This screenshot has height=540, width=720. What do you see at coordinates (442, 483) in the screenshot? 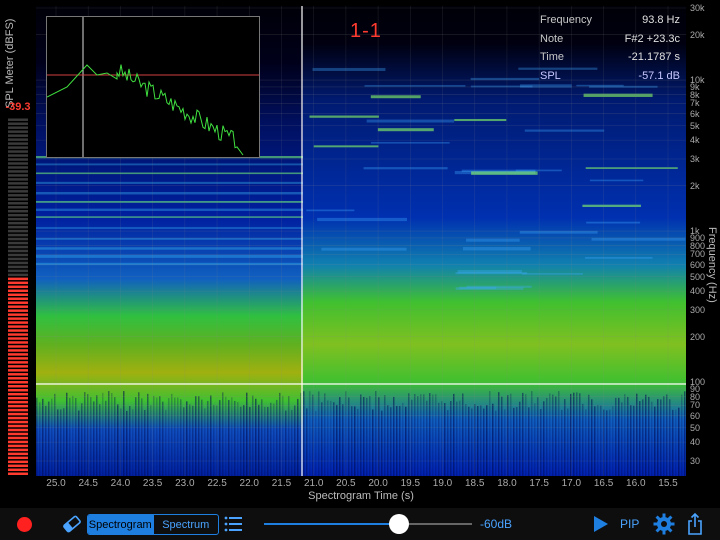
I see `time-tick-label: 19.0` at bounding box center [442, 483].